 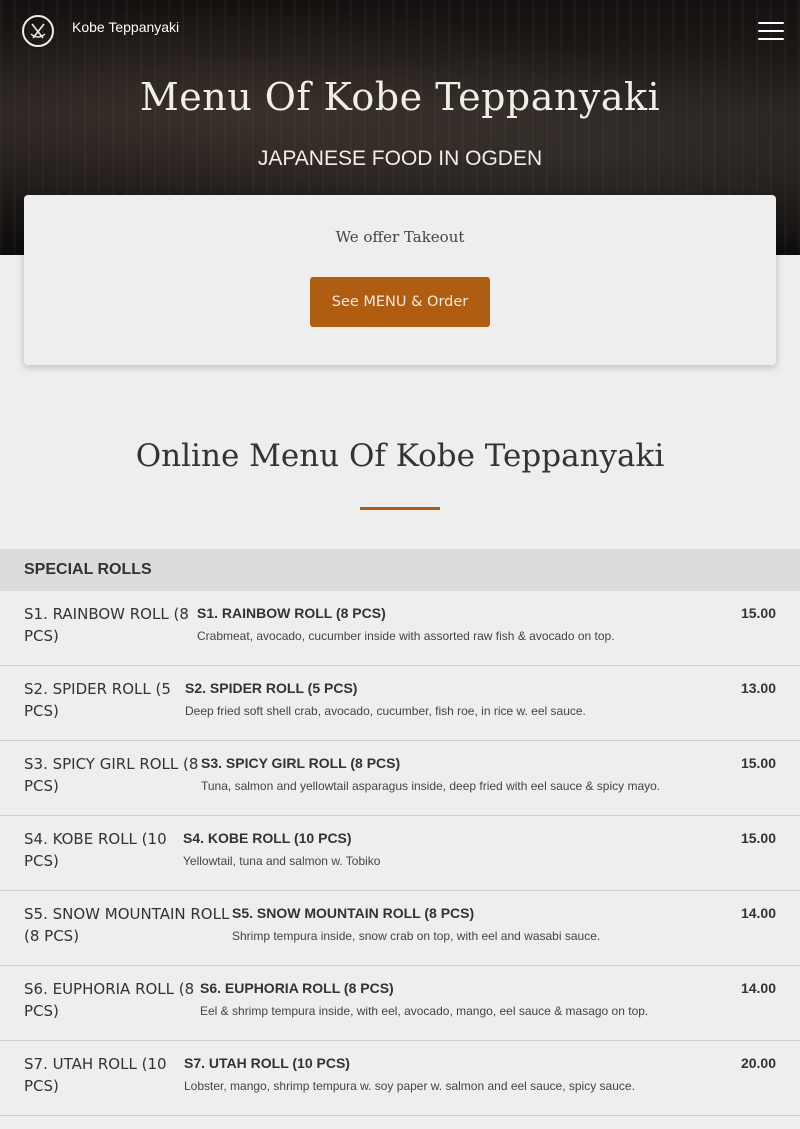 I want to click on item-image: S4. KOBE ROLL (10 PCS), so click(x=95, y=850).